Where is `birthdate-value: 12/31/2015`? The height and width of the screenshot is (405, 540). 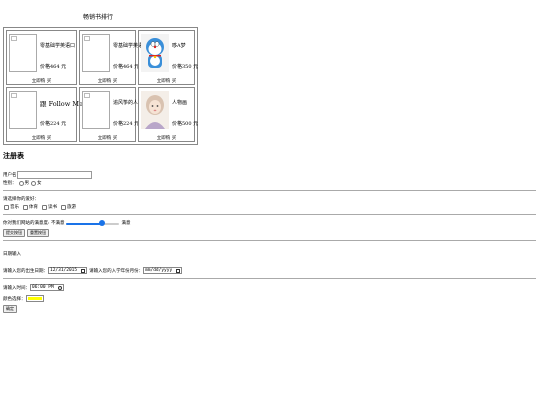
birthdate-value: 12/31/2015 is located at coordinates (64, 270).